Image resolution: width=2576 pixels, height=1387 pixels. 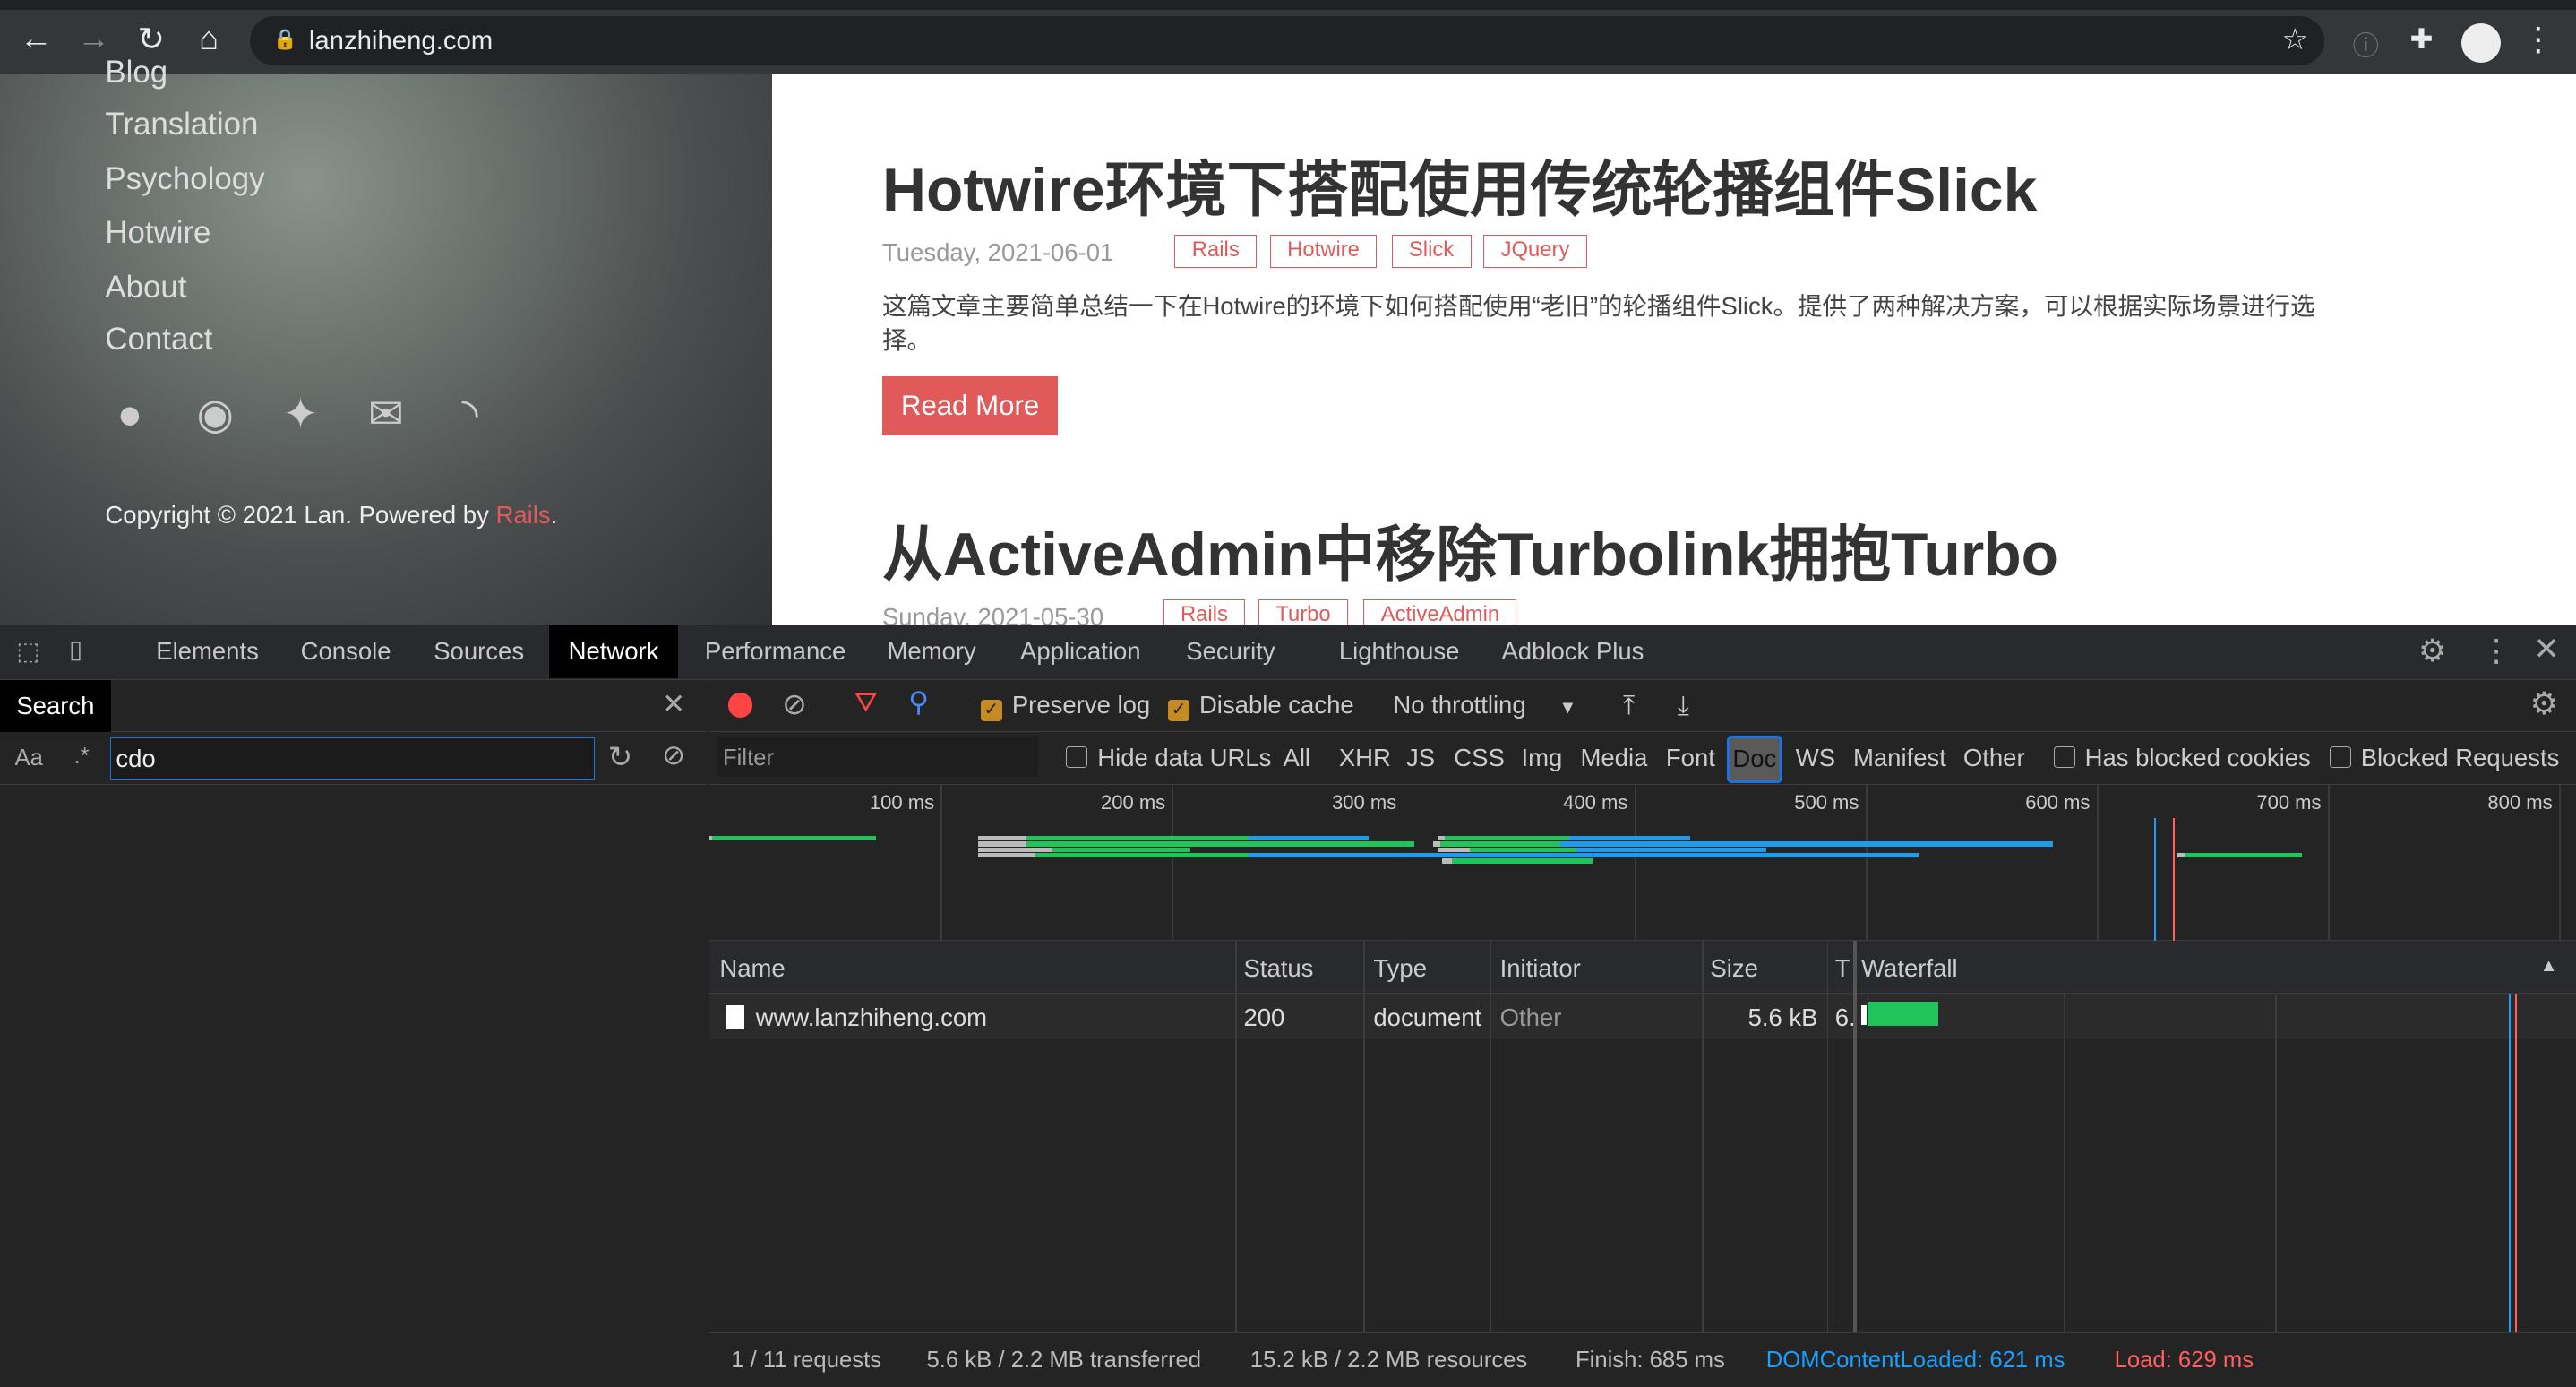 I want to click on request-status: 200, so click(x=1264, y=1017).